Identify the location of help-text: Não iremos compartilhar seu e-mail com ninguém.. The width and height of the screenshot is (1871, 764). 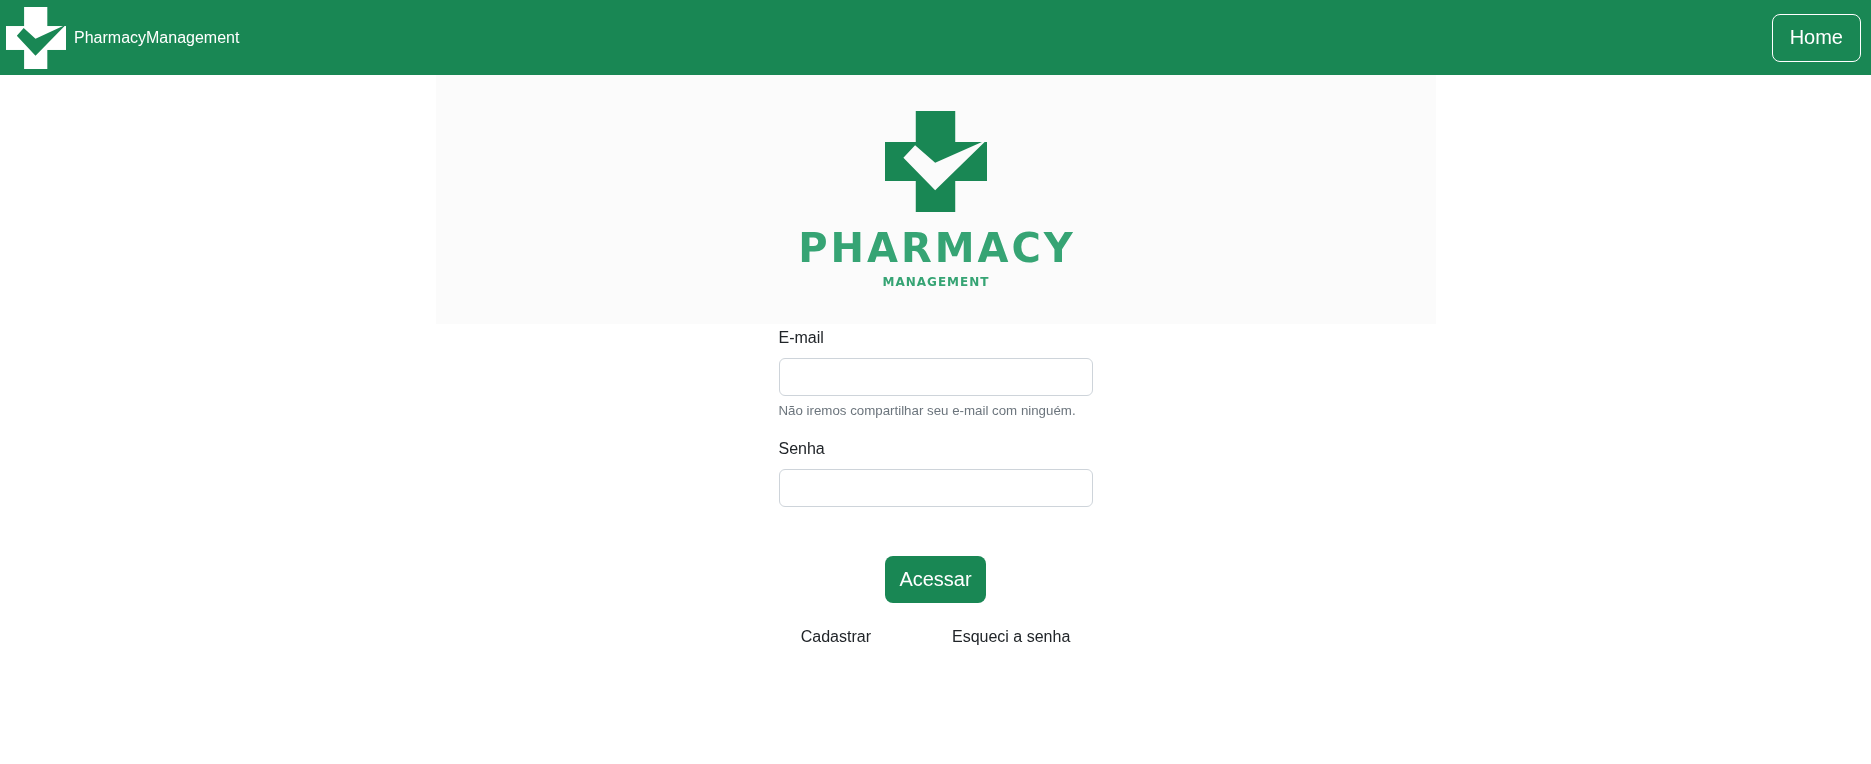
(927, 411).